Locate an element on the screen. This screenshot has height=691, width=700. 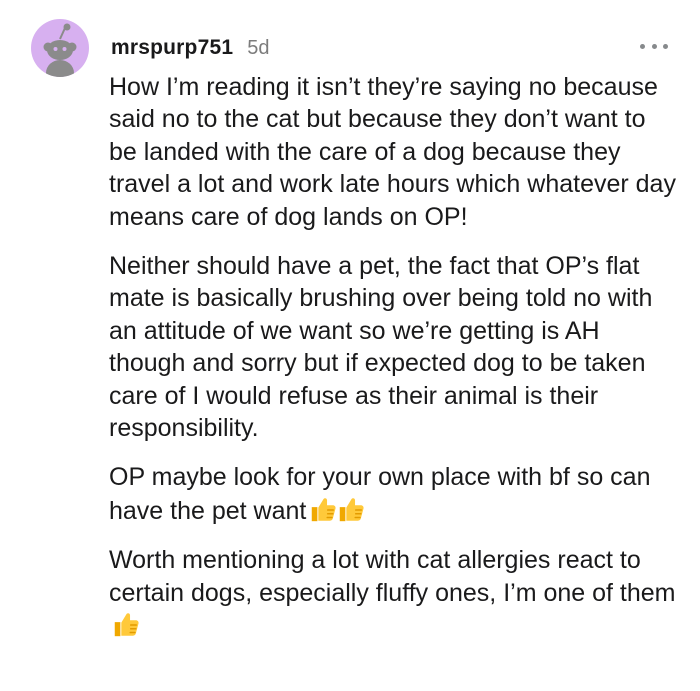
username: mrspurp751 is located at coordinates (172, 48).